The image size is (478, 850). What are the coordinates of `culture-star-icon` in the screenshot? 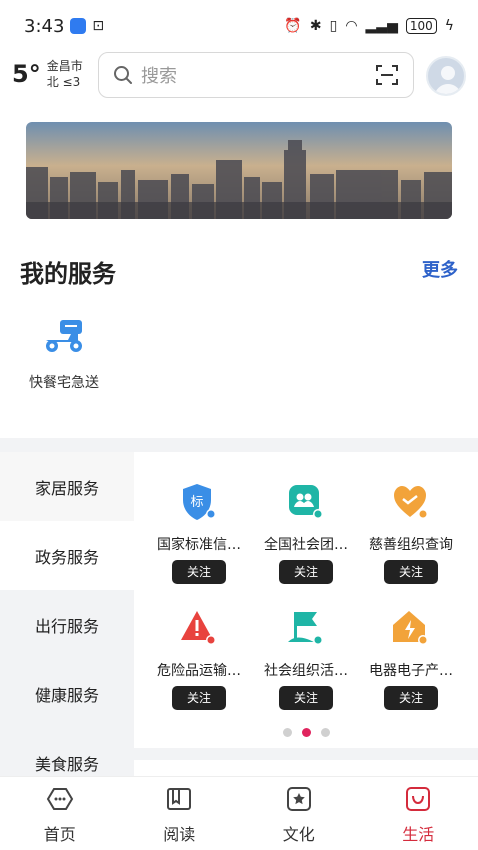 It's located at (298, 799).